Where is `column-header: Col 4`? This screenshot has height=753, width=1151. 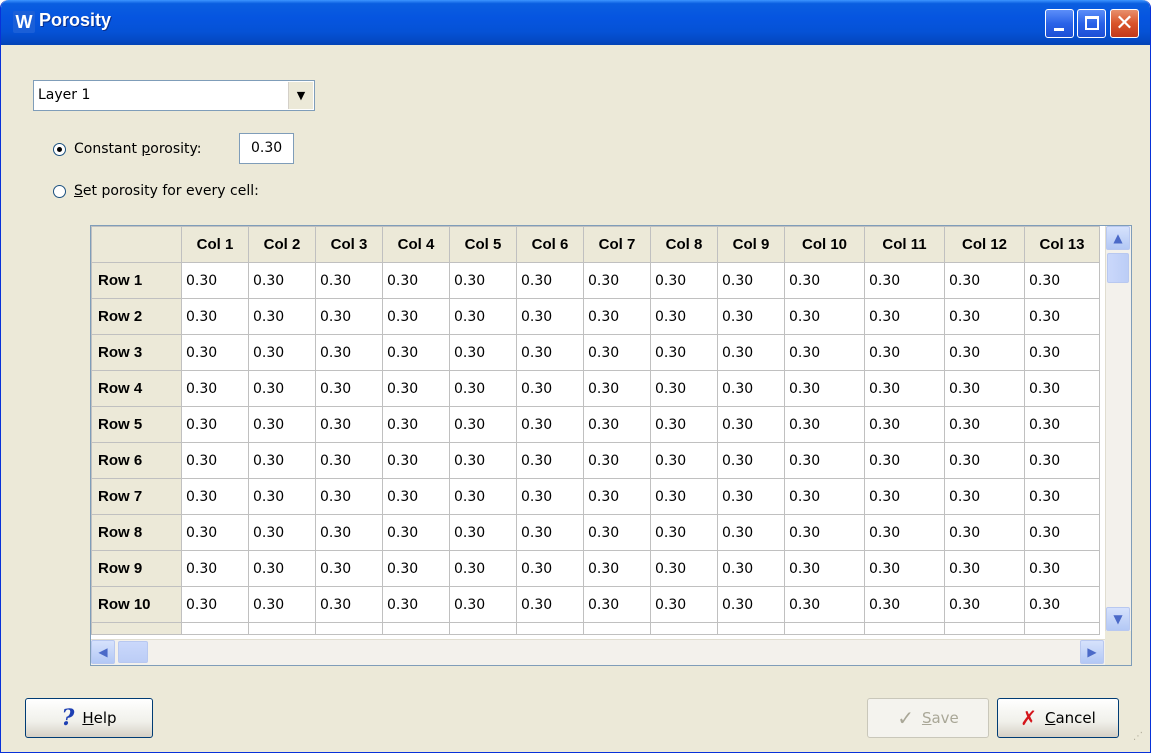 column-header: Col 4 is located at coordinates (416, 244).